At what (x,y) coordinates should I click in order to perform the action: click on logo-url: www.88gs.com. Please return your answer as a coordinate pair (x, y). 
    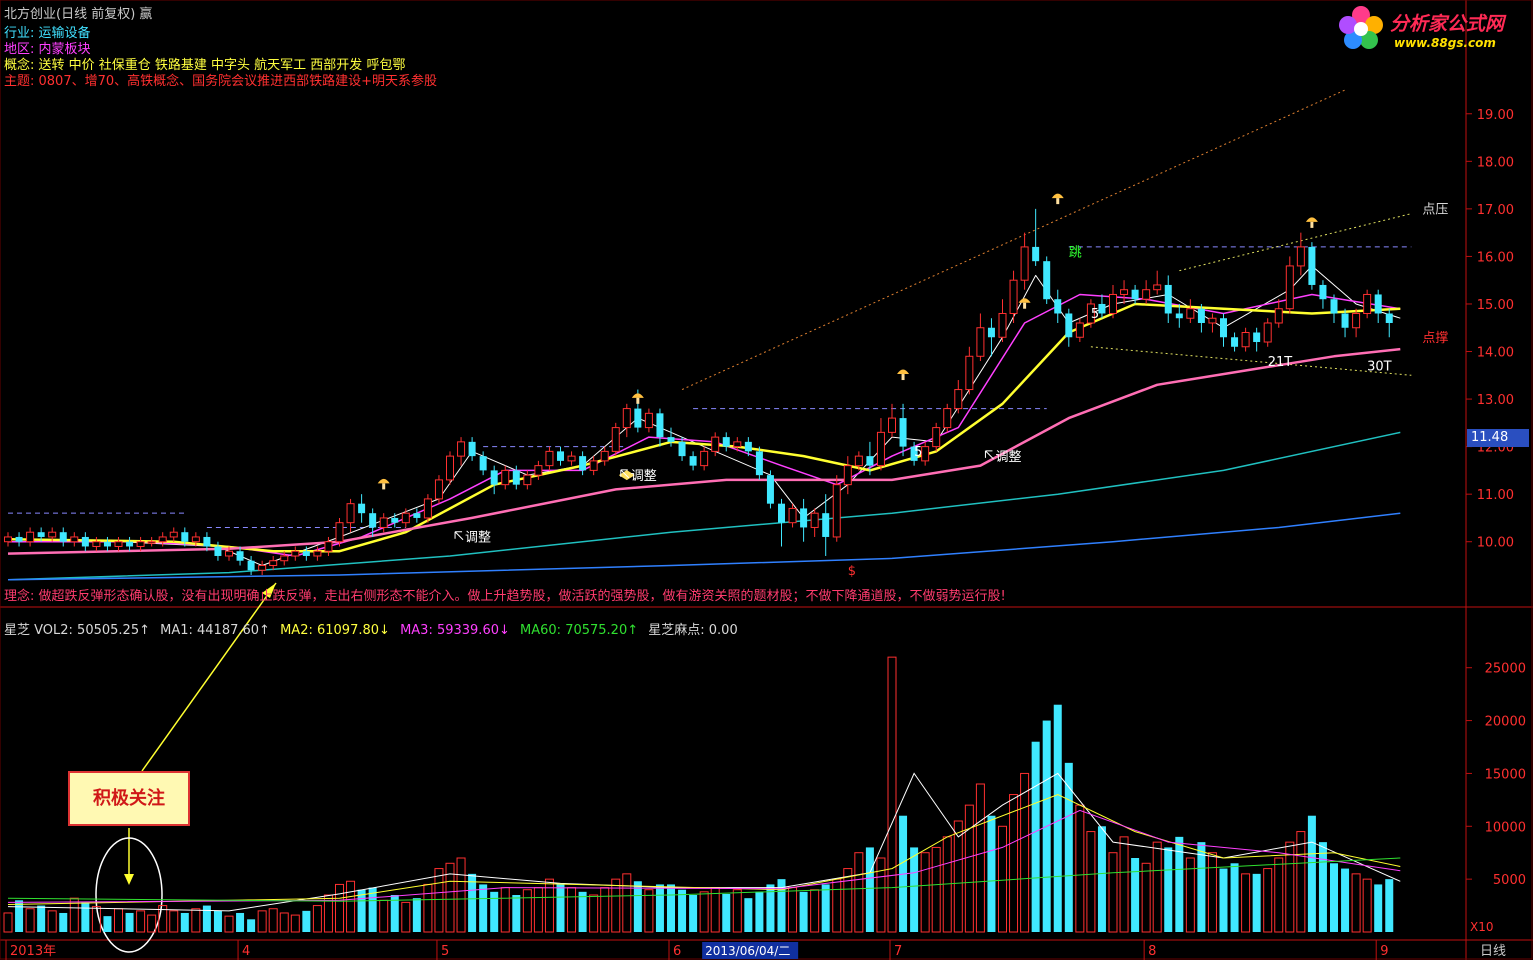
    Looking at the image, I should click on (1445, 43).